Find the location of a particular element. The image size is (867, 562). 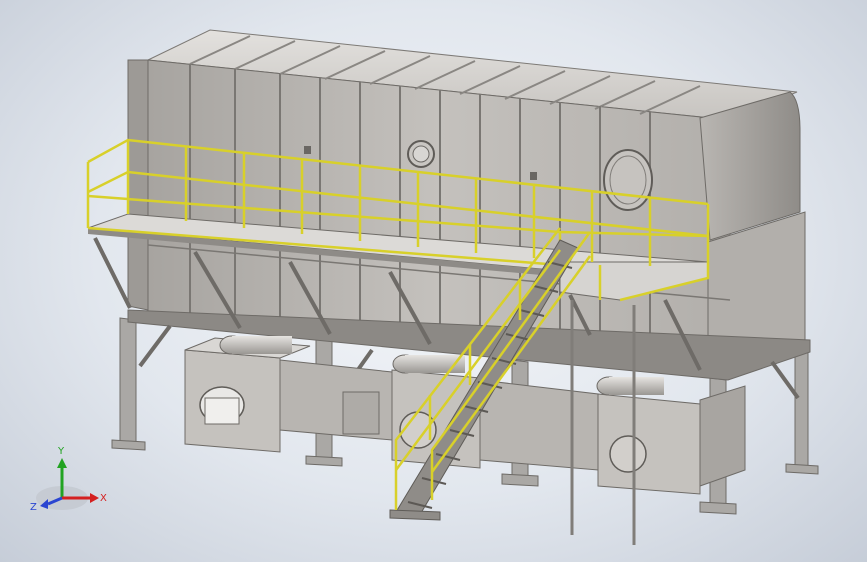

access-door is located at coordinates (628, 180).